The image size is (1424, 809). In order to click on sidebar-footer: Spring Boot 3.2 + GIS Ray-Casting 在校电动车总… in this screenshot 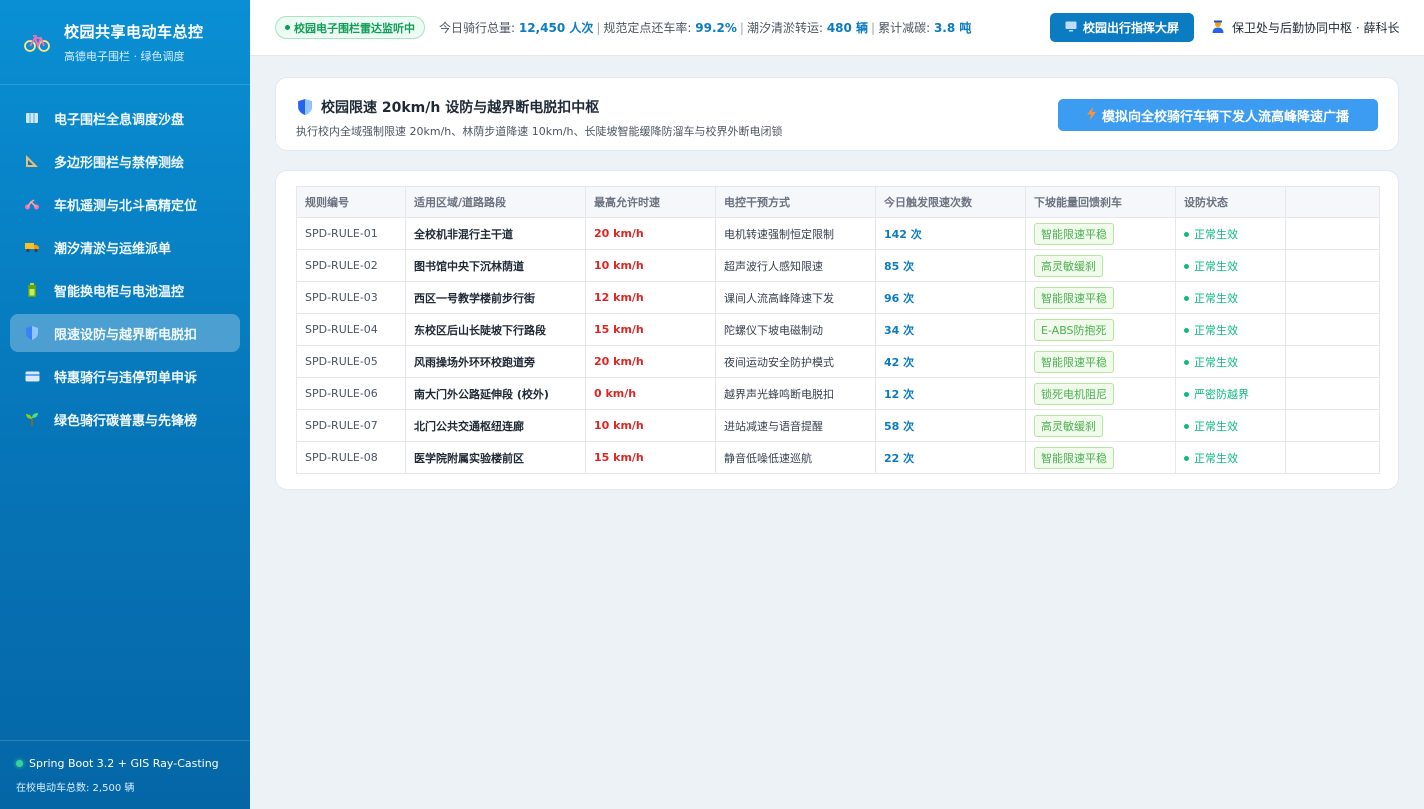, I will do `click(125, 774)`.